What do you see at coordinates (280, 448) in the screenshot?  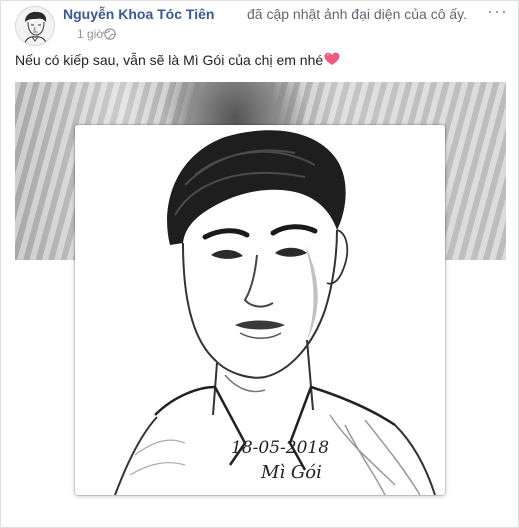 I see `signature-date: 18-05-2018` at bounding box center [280, 448].